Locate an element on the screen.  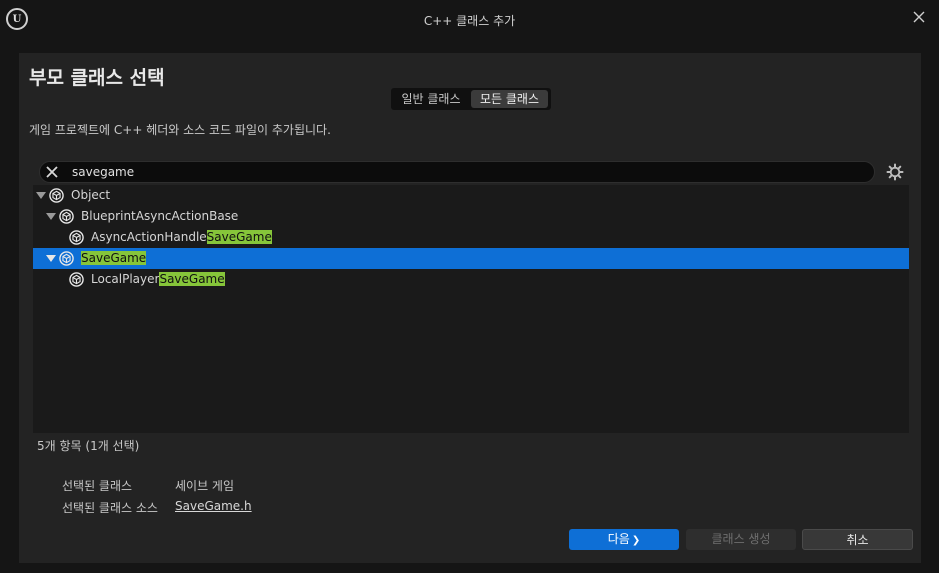
selected-source-value: SaveGame.h is located at coordinates (213, 506).